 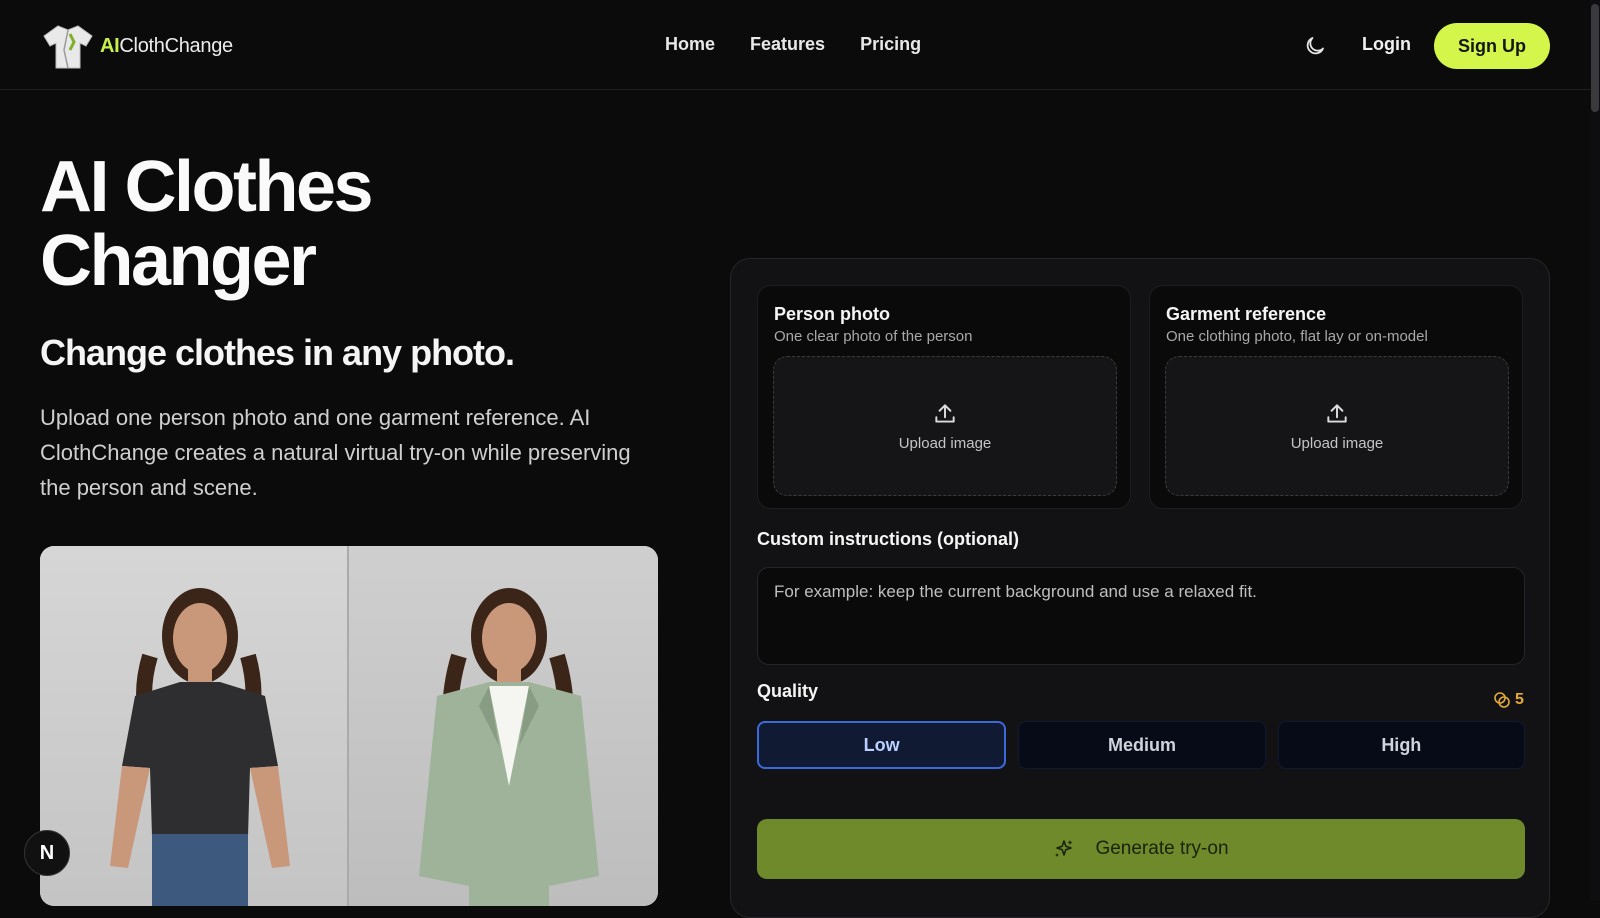 I want to click on custom-instructions-input, so click(x=1141, y=616).